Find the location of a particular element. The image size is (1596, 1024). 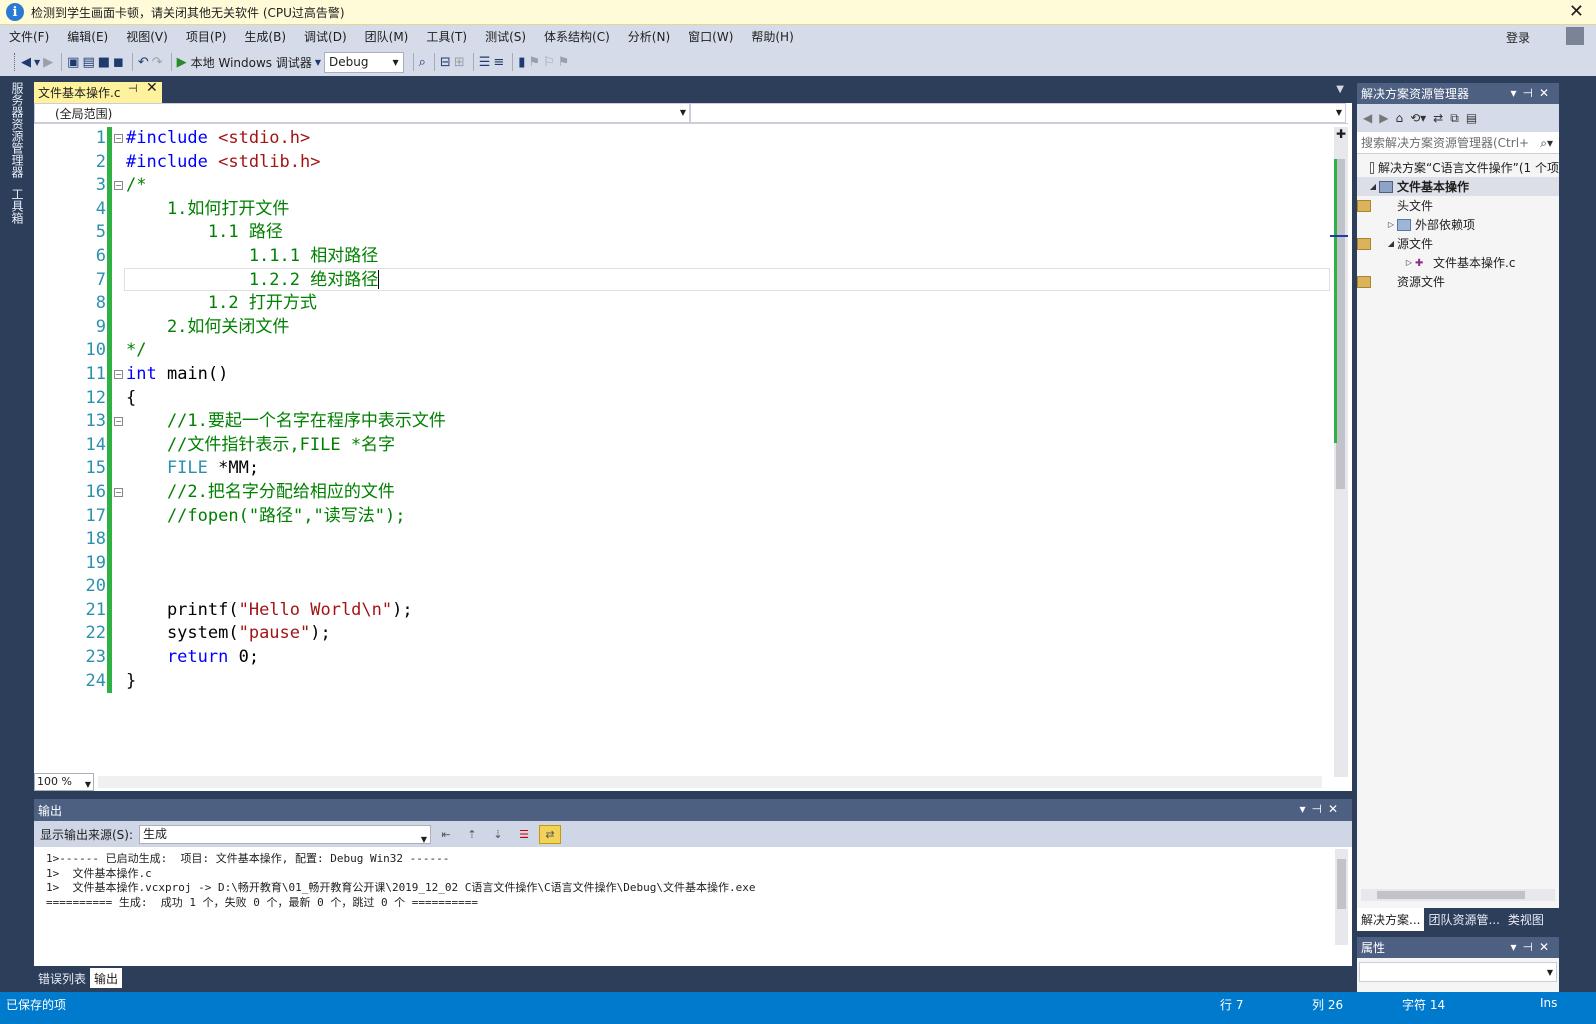

comment-icon: ≡ is located at coordinates (498, 62).